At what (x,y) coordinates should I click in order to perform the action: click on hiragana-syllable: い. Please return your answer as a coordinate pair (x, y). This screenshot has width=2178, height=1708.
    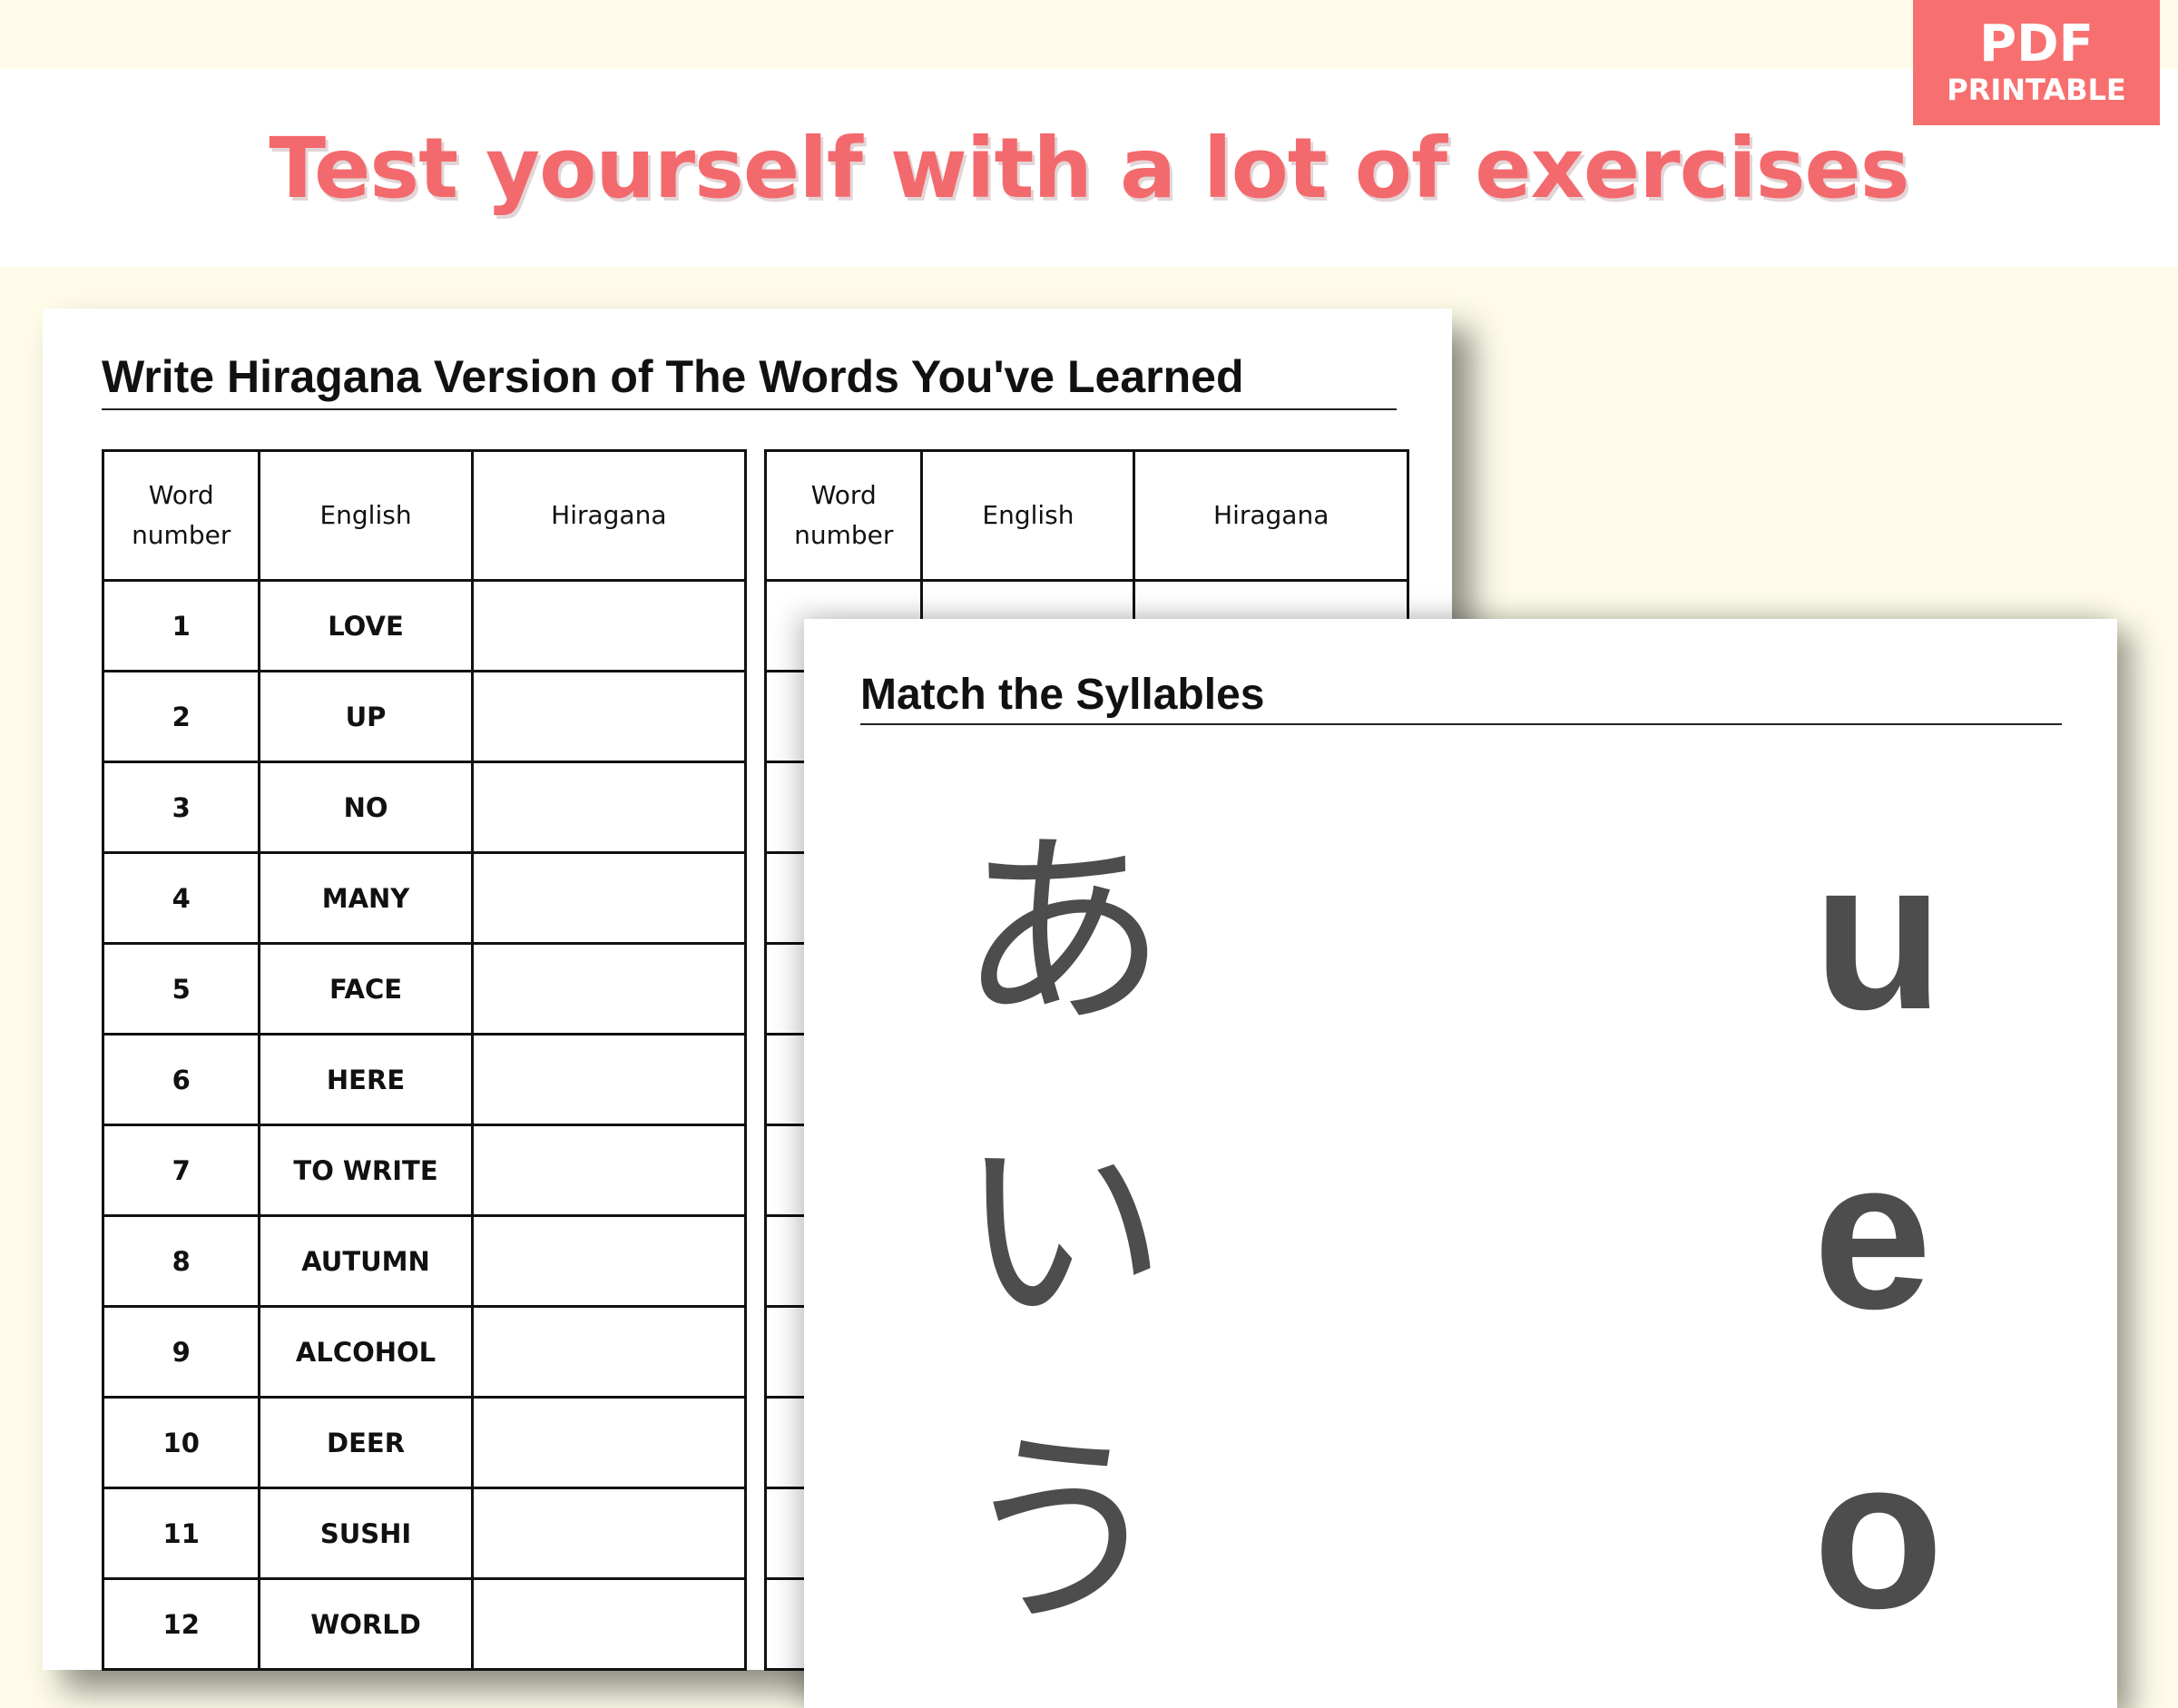
    Looking at the image, I should click on (1062, 1233).